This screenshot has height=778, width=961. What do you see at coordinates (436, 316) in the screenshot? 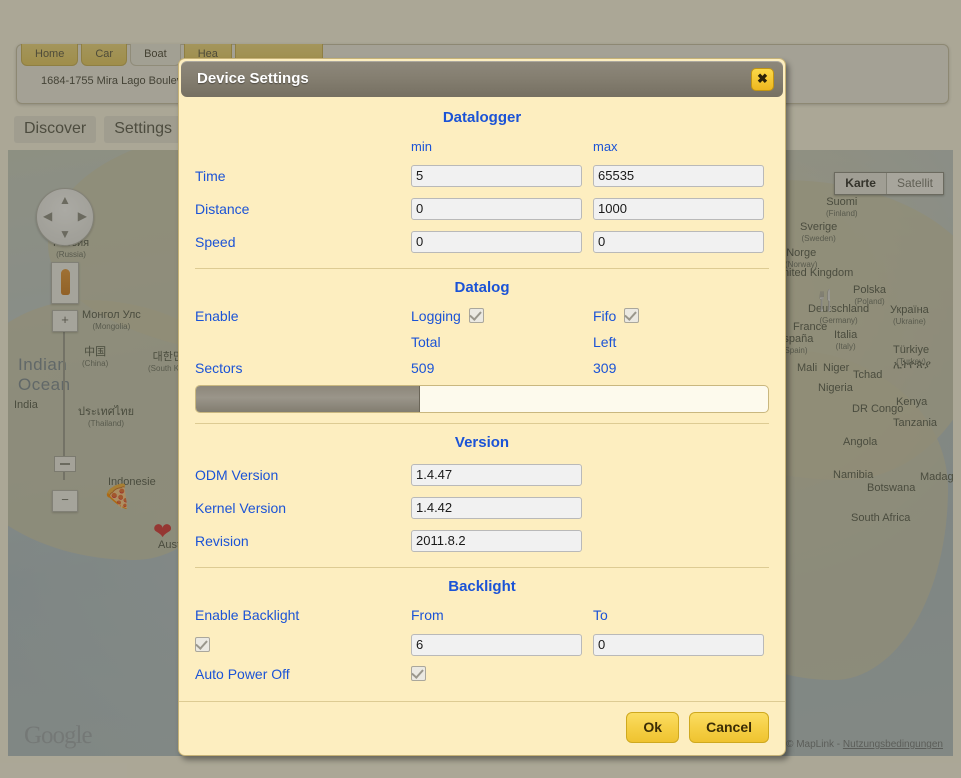
I see `logging-label: Logging` at bounding box center [436, 316].